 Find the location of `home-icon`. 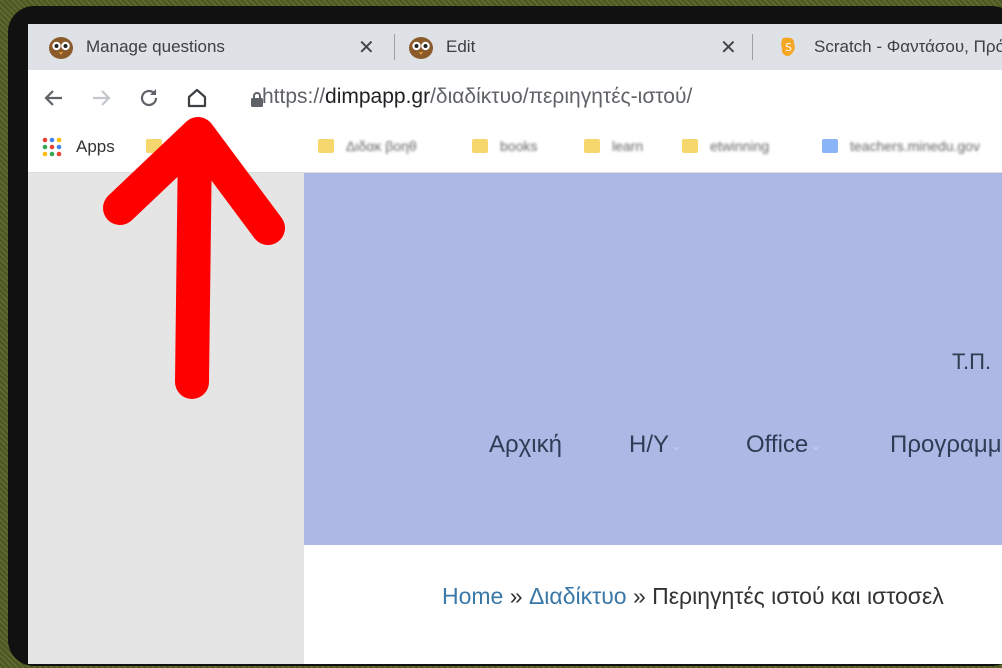

home-icon is located at coordinates (197, 98).